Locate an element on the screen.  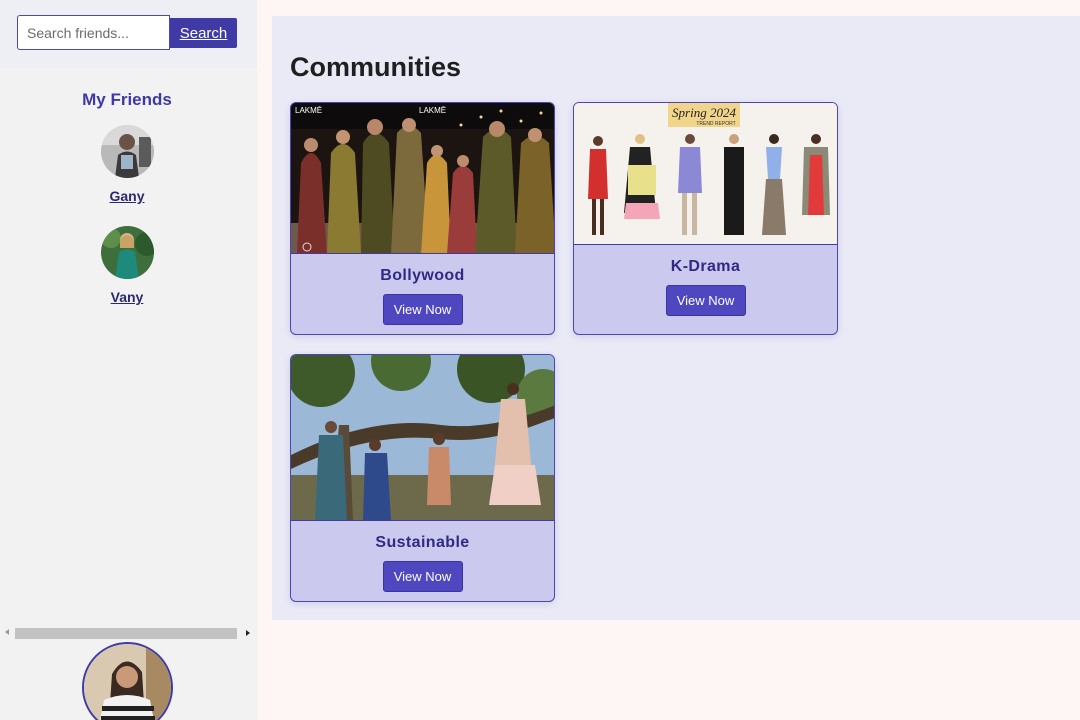
community-image: LAKMĒ LAKMĒ is located at coordinates (422, 178).